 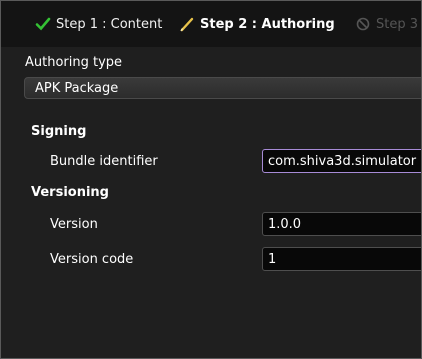 I want to click on version-label: Version, so click(x=74, y=224).